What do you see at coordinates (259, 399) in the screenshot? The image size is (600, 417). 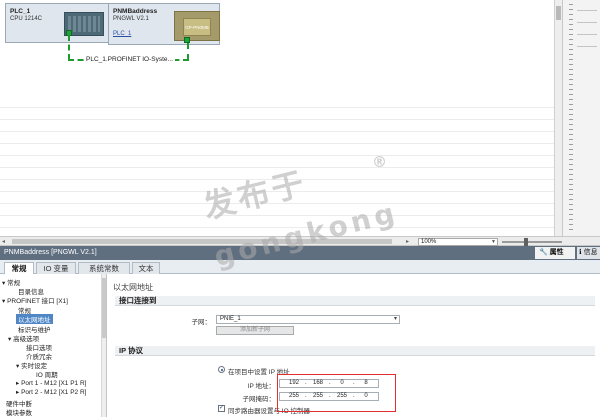 I see `subnet-mask-label: 子网掩码：` at bounding box center [259, 399].